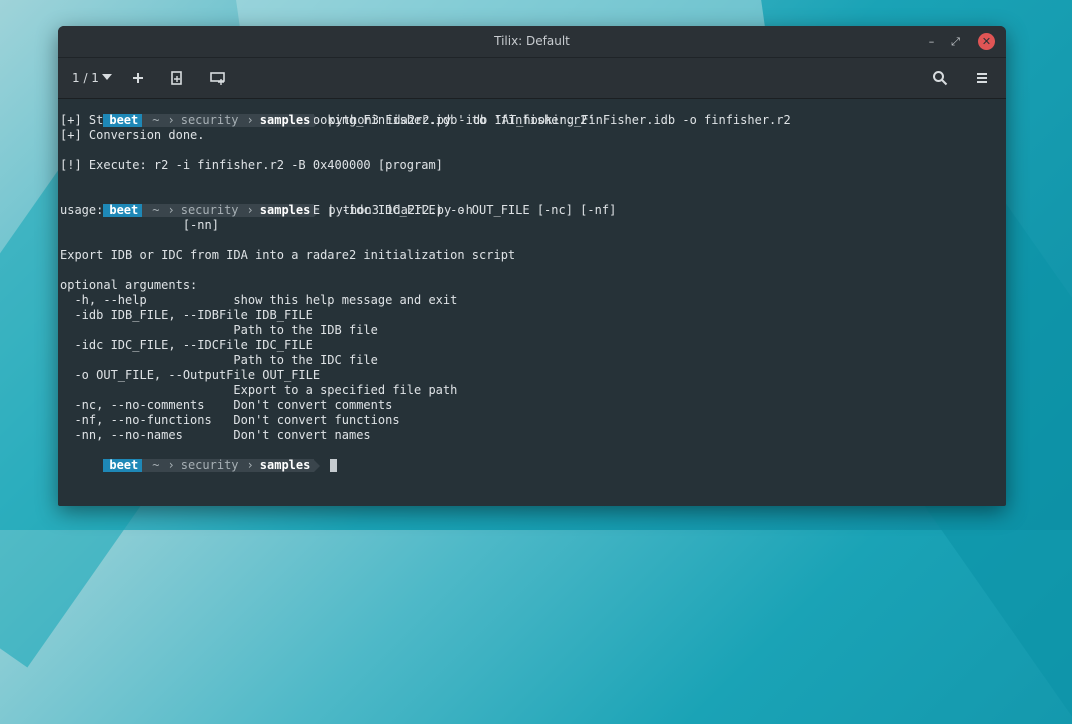  What do you see at coordinates (129, 285) in the screenshot?
I see `output-line: optional arguments:` at bounding box center [129, 285].